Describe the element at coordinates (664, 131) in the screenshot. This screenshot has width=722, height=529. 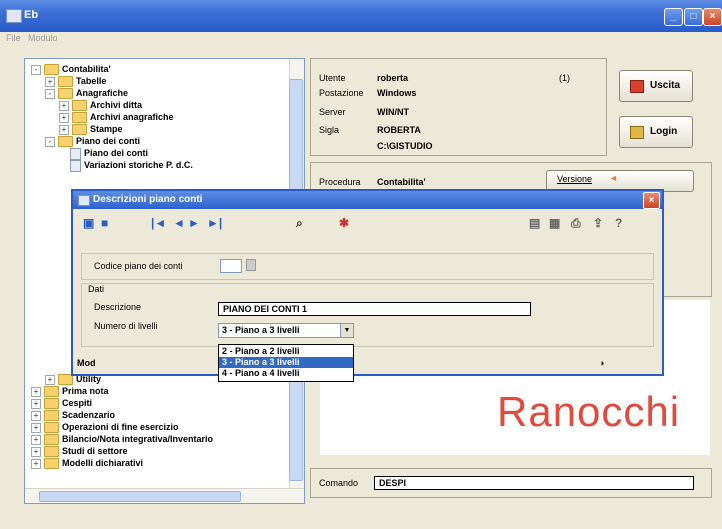
I see `login-label: Login` at that location.